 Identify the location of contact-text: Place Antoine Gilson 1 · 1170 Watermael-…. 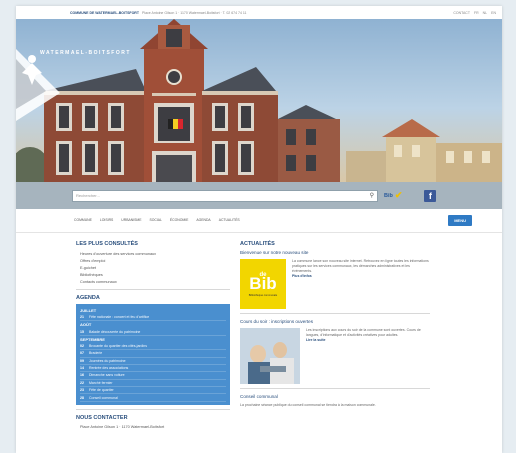
(122, 427).